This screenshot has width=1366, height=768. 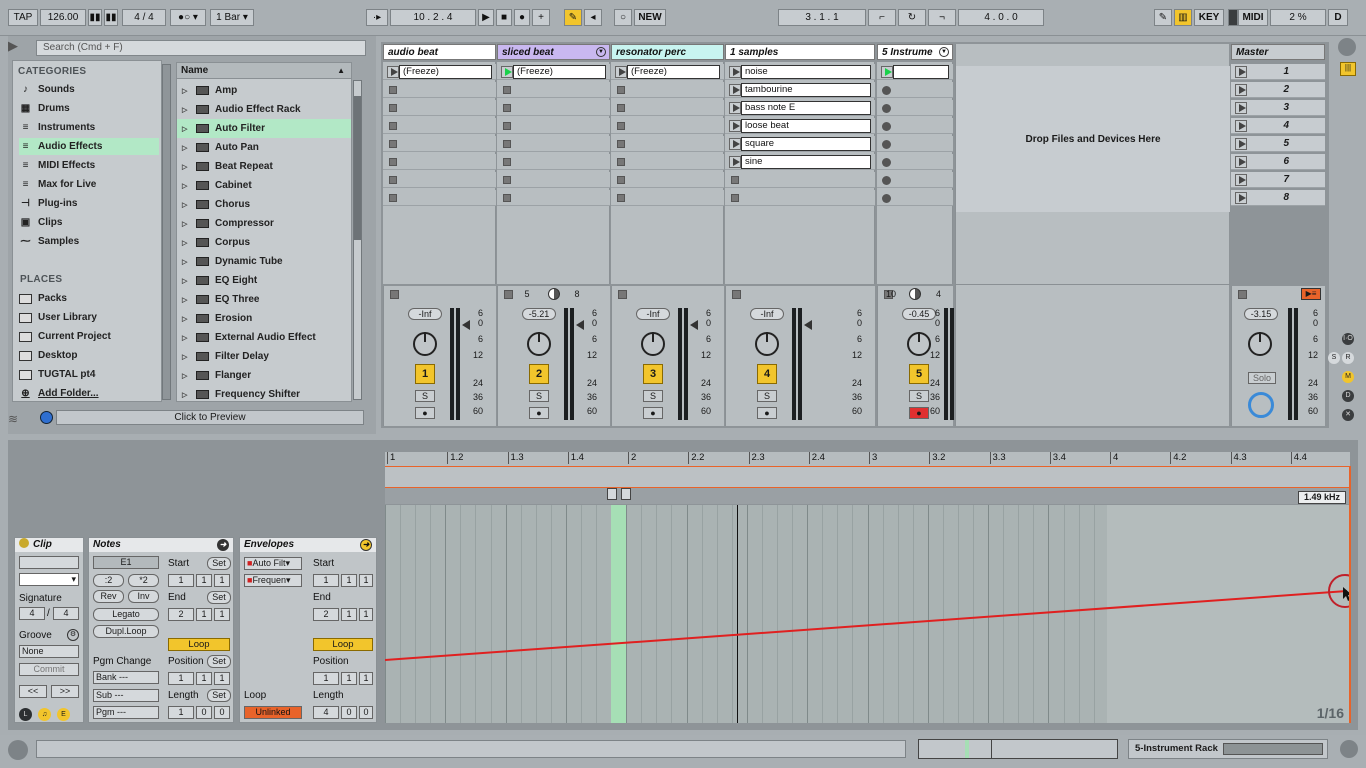 What do you see at coordinates (219, 597) in the screenshot?
I see `end-set-button: Set` at bounding box center [219, 597].